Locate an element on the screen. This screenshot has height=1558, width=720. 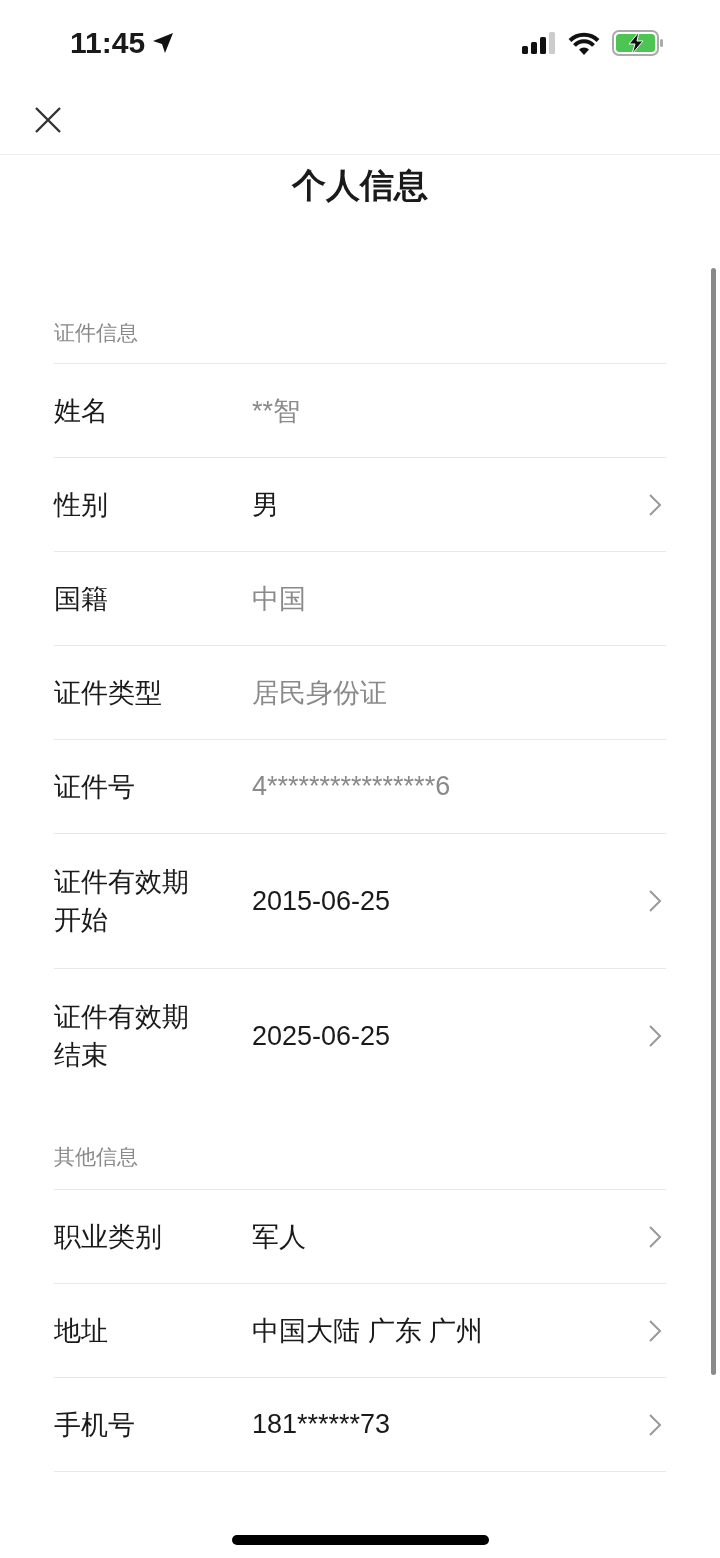
info-row: 证件有效期开始 2015-06-25 is located at coordinates (360, 900).